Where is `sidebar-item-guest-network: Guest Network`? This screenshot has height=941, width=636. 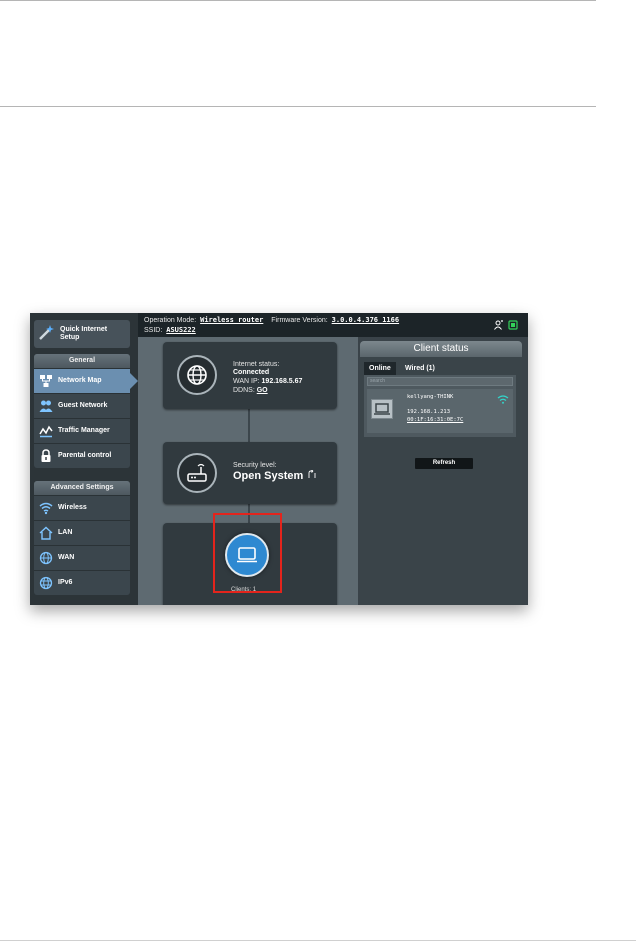
sidebar-item-guest-network: Guest Network is located at coordinates (82, 405).